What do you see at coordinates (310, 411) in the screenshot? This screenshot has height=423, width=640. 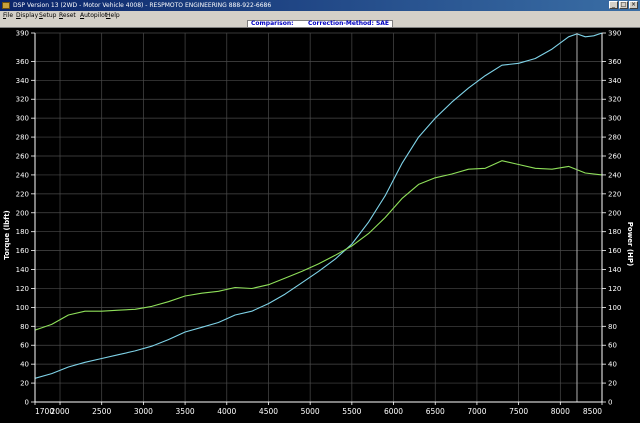 I see `x-tick-label: 5000` at bounding box center [310, 411].